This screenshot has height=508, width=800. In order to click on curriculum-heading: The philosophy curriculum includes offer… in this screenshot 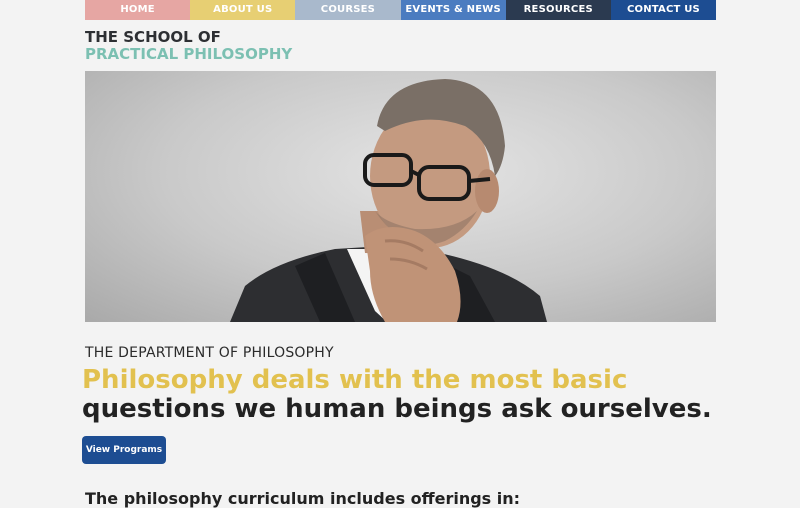, I will do `click(303, 498)`.